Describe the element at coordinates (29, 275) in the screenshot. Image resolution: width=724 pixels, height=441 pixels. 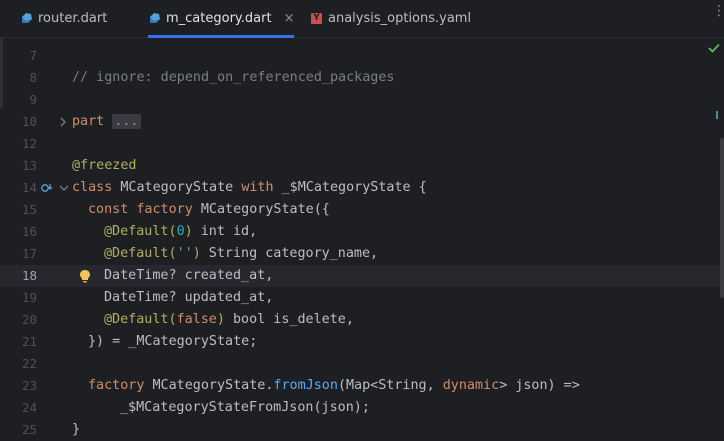
I see `line-number: 18` at that location.